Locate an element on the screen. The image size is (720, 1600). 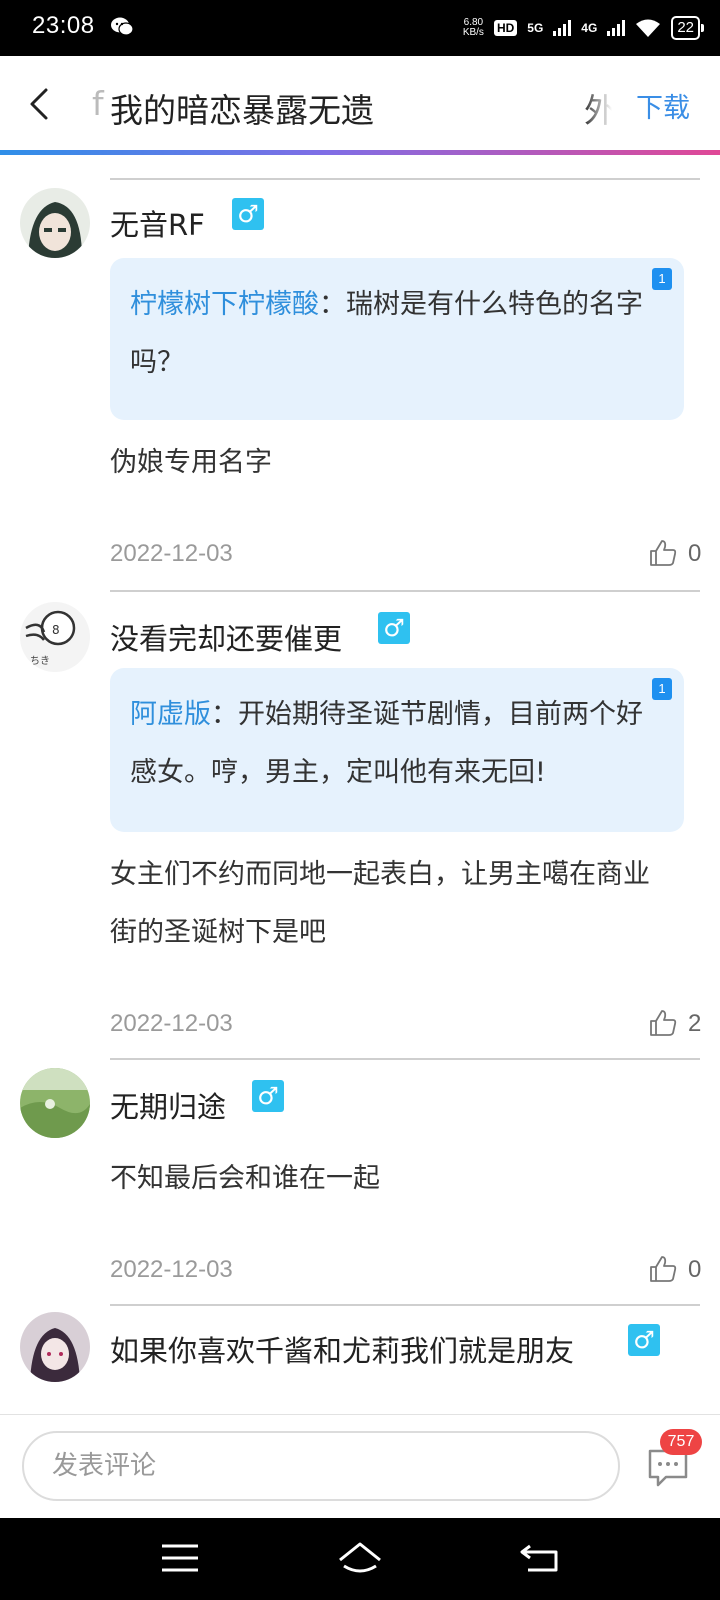
comment-username: 没看完却还要催更 is located at coordinates (226, 637).